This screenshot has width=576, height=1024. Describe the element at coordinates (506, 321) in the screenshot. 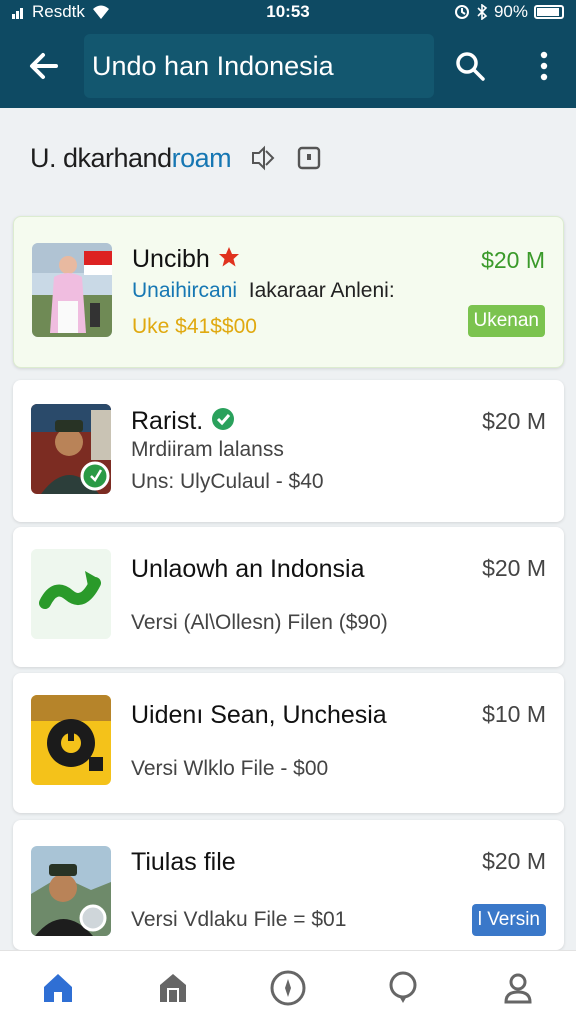

I see `item-action-badge: Ukenan` at that location.